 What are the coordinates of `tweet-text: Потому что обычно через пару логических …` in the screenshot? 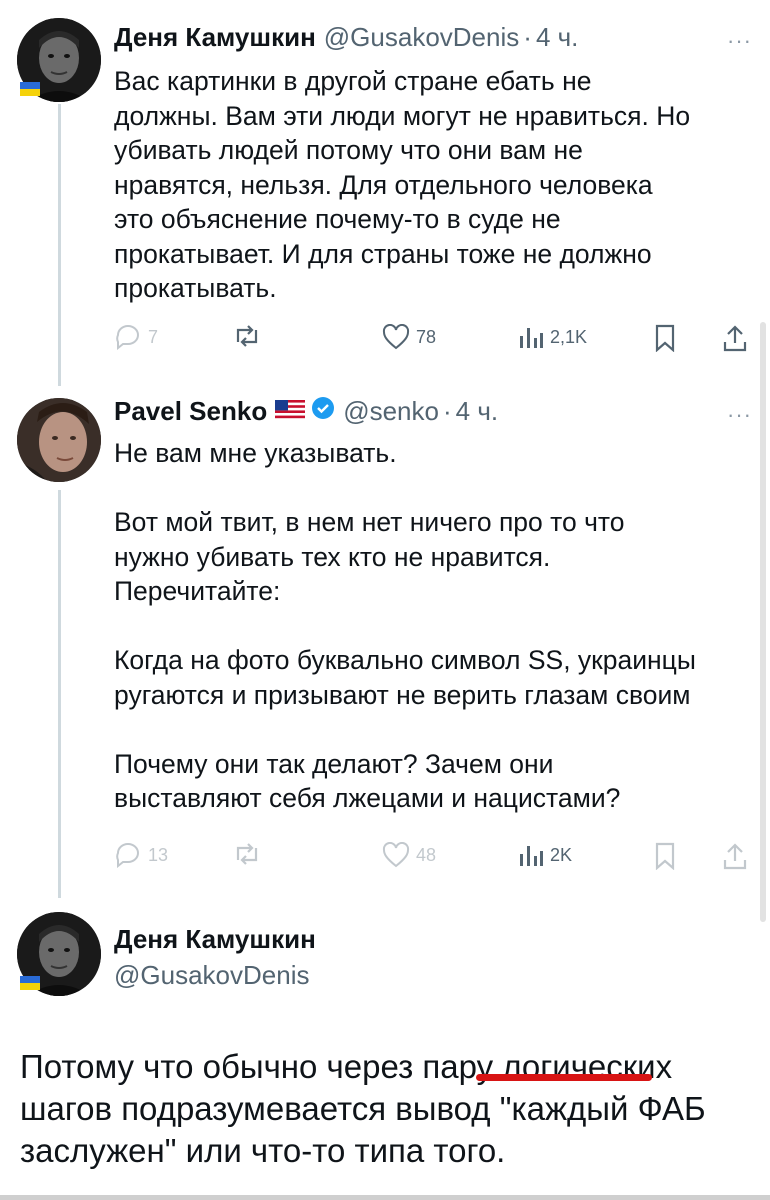 It's located at (363, 1108).